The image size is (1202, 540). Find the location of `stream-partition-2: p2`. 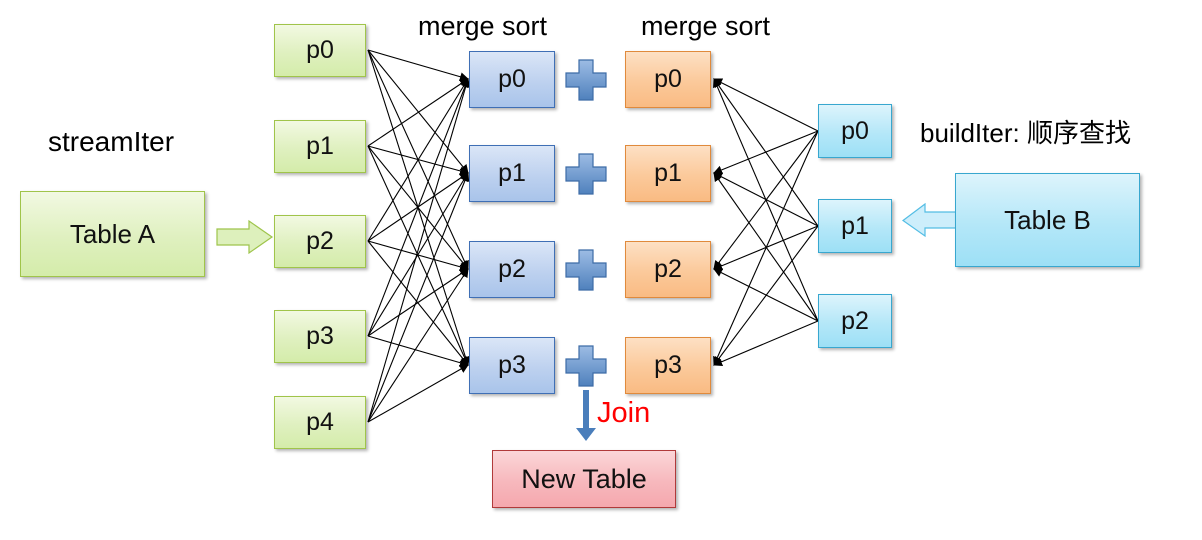

stream-partition-2: p2 is located at coordinates (320, 241).